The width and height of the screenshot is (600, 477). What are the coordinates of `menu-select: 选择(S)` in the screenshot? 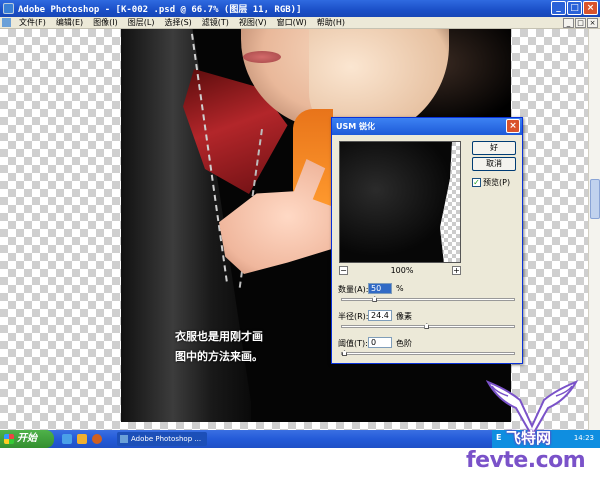 It's located at (177, 23).